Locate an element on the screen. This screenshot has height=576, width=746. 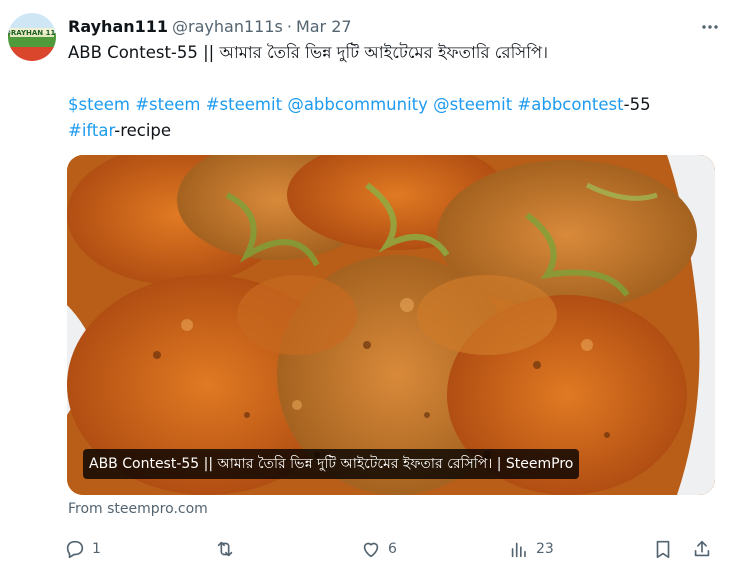
like-icon is located at coordinates (371, 550).